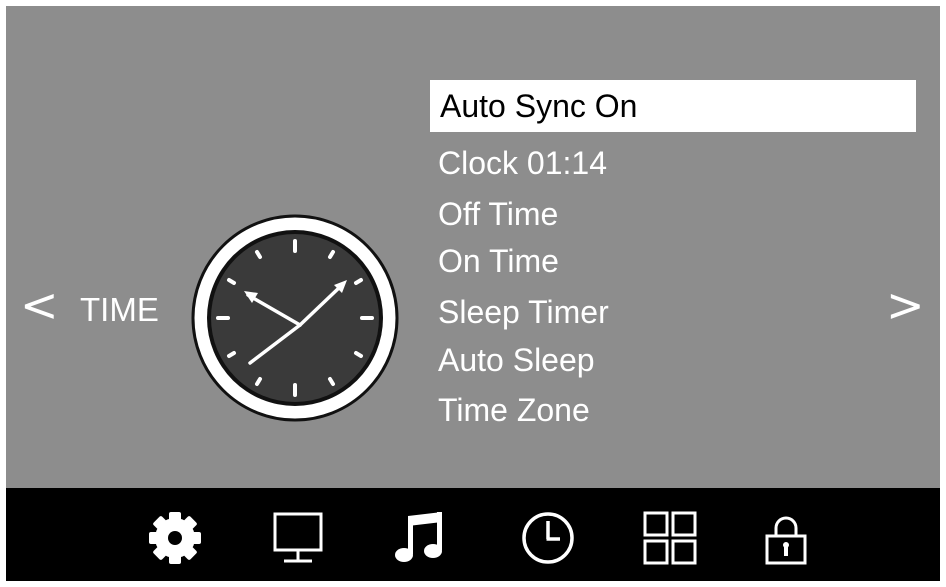 This screenshot has height=587, width=946. Describe the element at coordinates (786, 538) in the screenshot. I see `lock-icon` at that location.